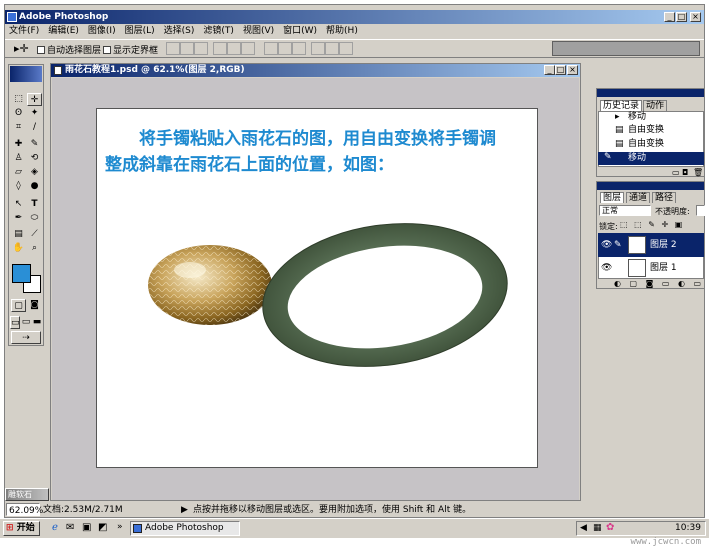 This screenshot has width=709, height=548. Describe the element at coordinates (659, 283) in the screenshot. I see `layers-bottom-icons: ◐ ▢ ◙ ▭ ◐ ▭` at that location.